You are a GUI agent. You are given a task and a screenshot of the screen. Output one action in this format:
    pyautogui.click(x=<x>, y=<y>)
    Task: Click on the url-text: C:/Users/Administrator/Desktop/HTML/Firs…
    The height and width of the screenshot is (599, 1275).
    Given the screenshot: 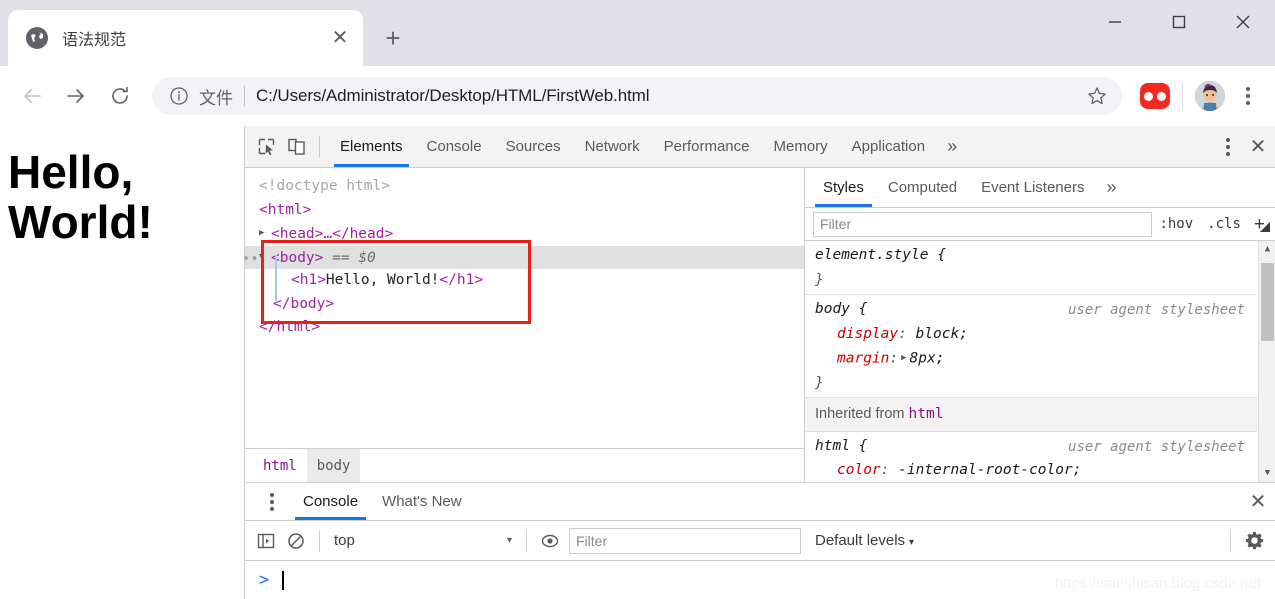 What is the action you would take?
    pyautogui.click(x=453, y=95)
    